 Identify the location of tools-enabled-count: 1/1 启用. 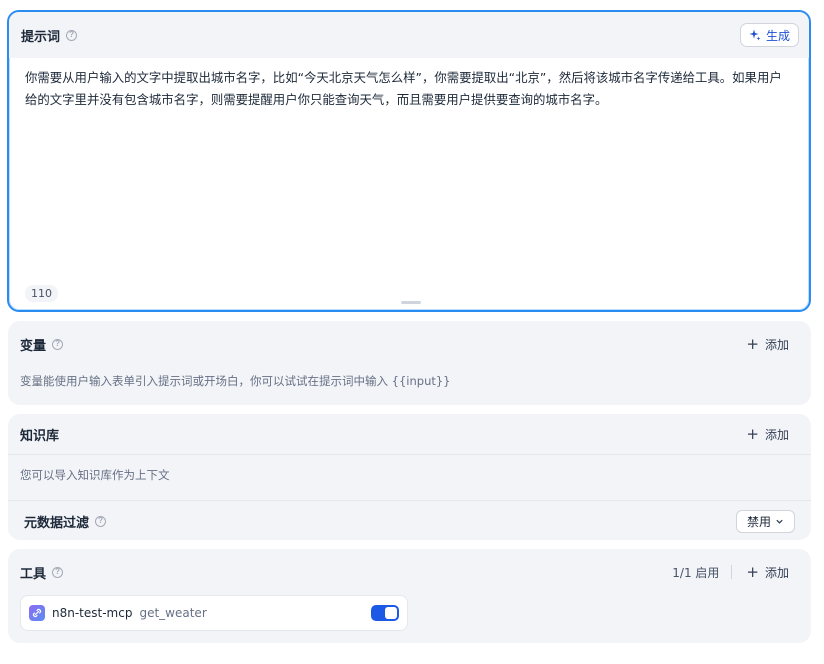
(696, 572).